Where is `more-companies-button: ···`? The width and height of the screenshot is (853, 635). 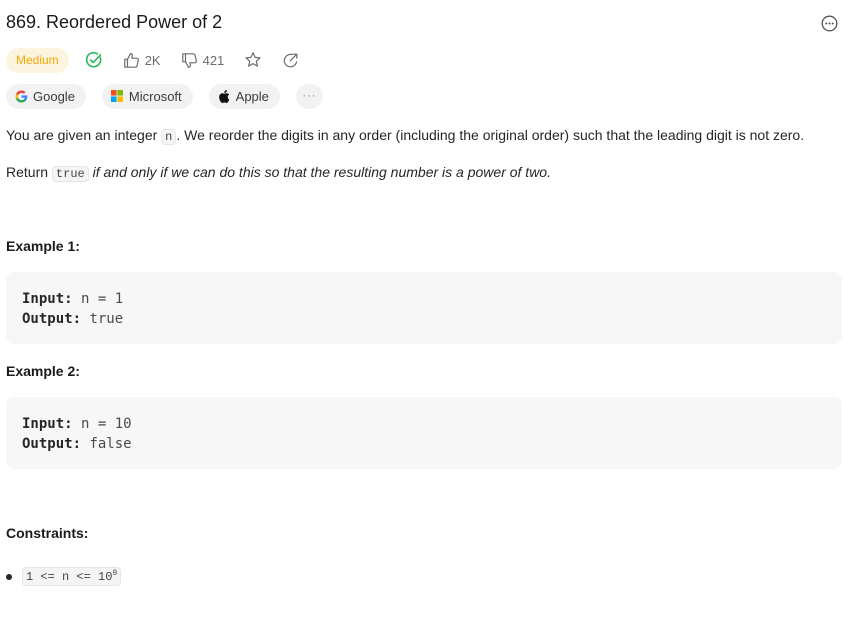
more-companies-button: ··· is located at coordinates (309, 96).